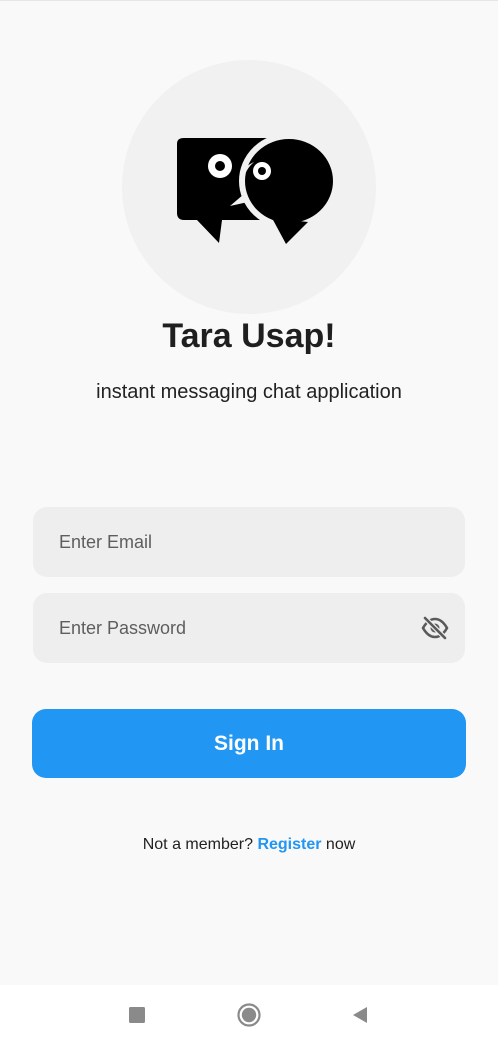 This screenshot has width=498, height=1045. What do you see at coordinates (360, 1015) in the screenshot?
I see `back-icon` at bounding box center [360, 1015].